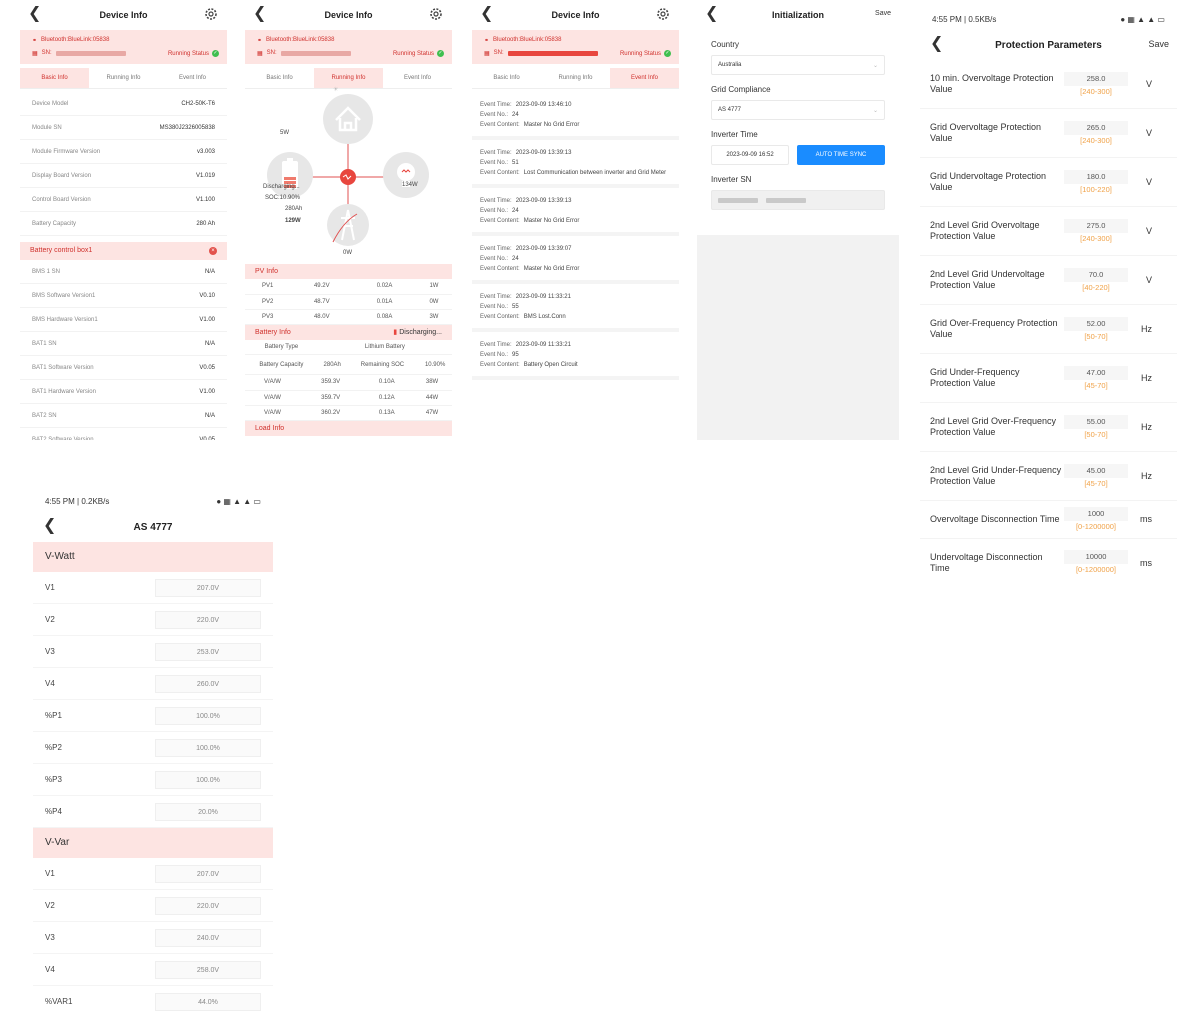 The height and width of the screenshot is (1016, 1189). What do you see at coordinates (1096, 225) in the screenshot?
I see `protection-value-input: 275.0` at bounding box center [1096, 225].